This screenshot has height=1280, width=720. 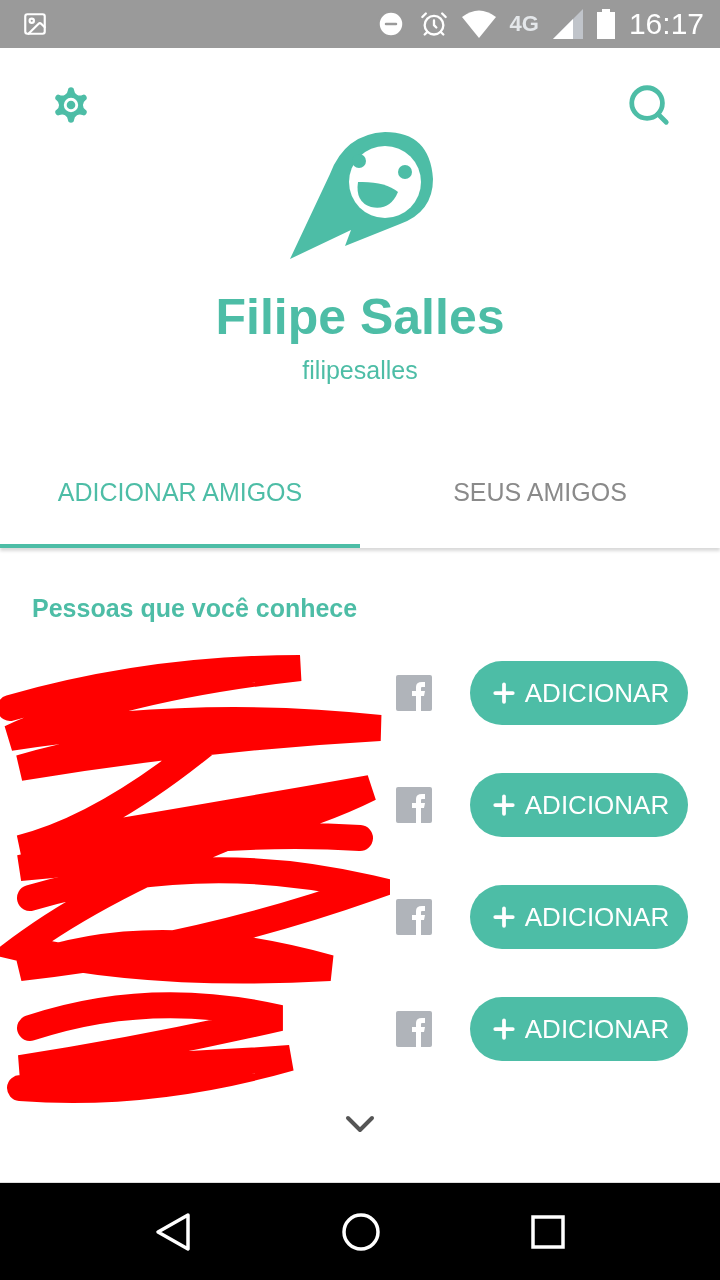 What do you see at coordinates (180, 494) in the screenshot?
I see `tab: ADICIONAR AMIGOS` at bounding box center [180, 494].